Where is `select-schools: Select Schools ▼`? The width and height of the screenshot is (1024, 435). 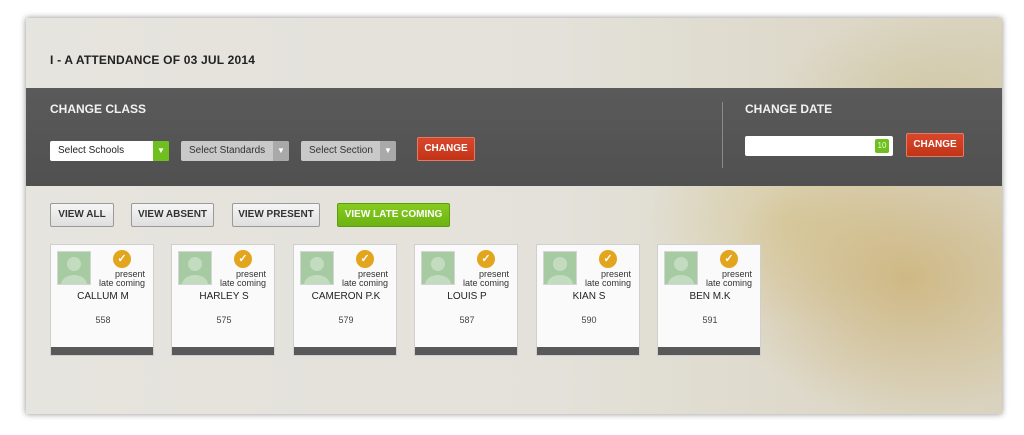 select-schools: Select Schools ▼ is located at coordinates (109, 151).